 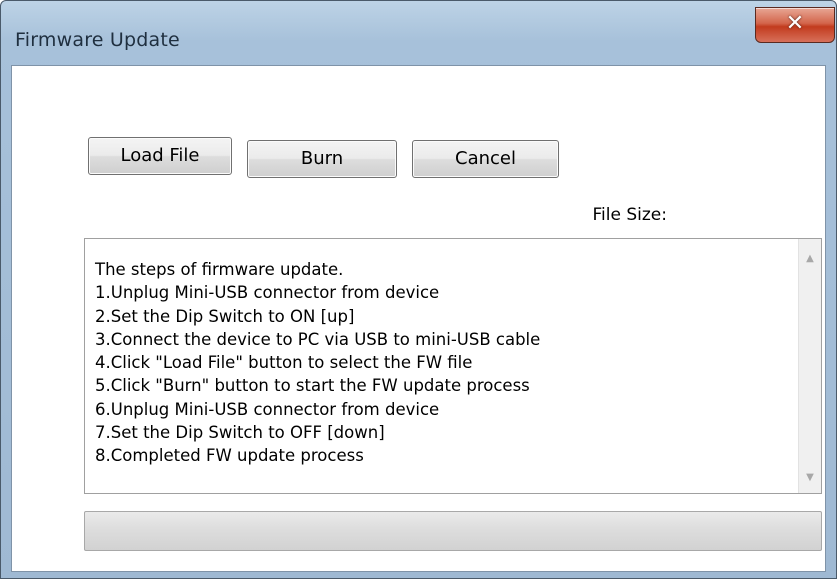 What do you see at coordinates (809, 366) in the screenshot?
I see `vertical-scrollbar: ▲ ▼` at bounding box center [809, 366].